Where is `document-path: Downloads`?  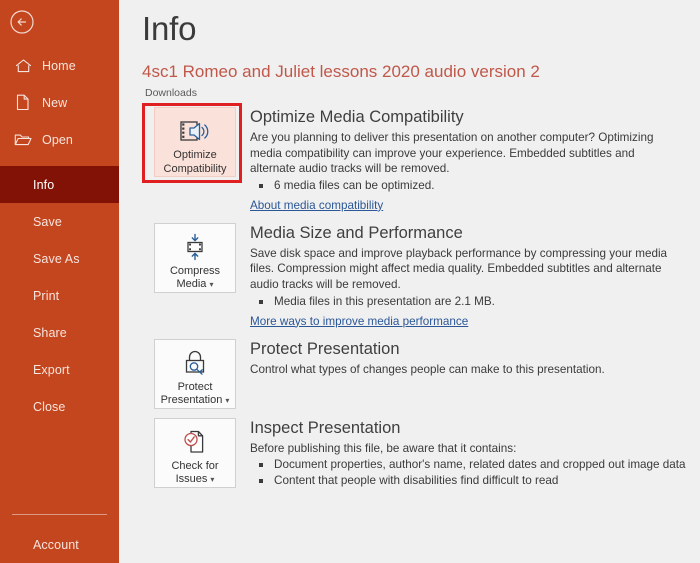
document-path: Downloads is located at coordinates (171, 93).